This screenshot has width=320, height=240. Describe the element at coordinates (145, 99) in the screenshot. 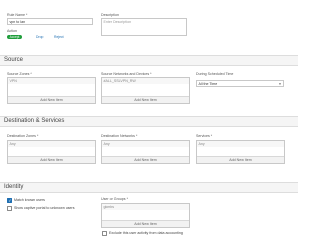

I see `source-networks-add-button: Add New Item` at that location.